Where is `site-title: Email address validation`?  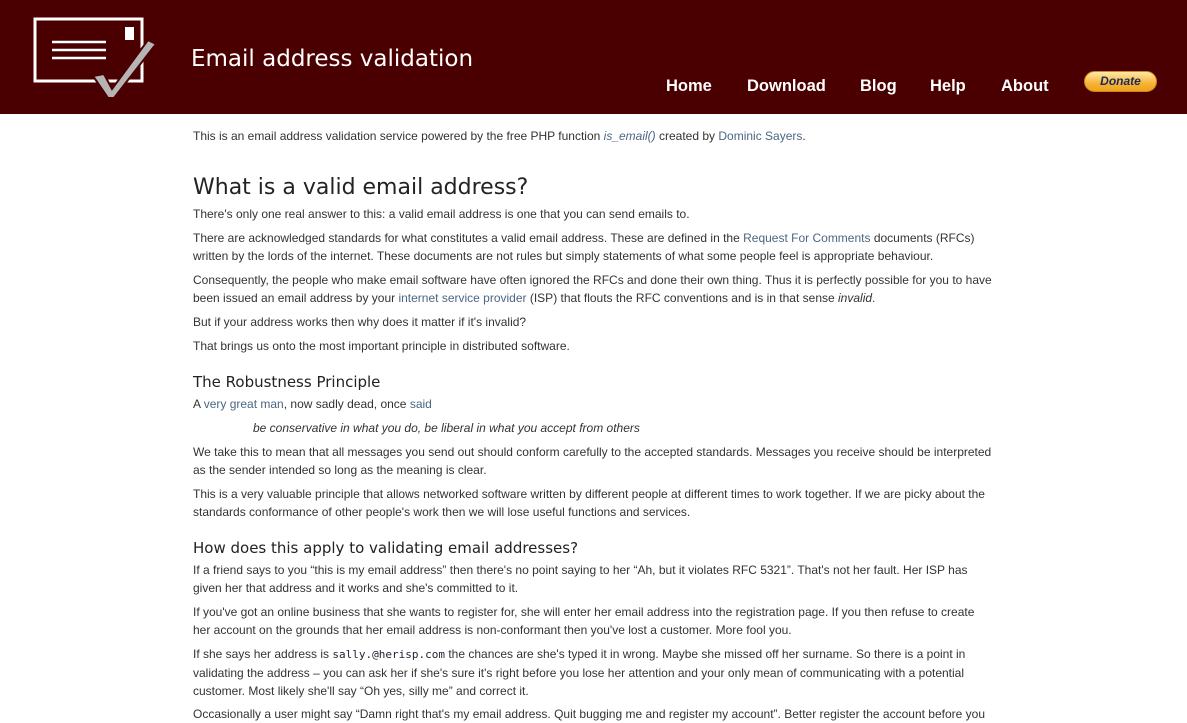
site-title: Email address validation is located at coordinates (332, 59).